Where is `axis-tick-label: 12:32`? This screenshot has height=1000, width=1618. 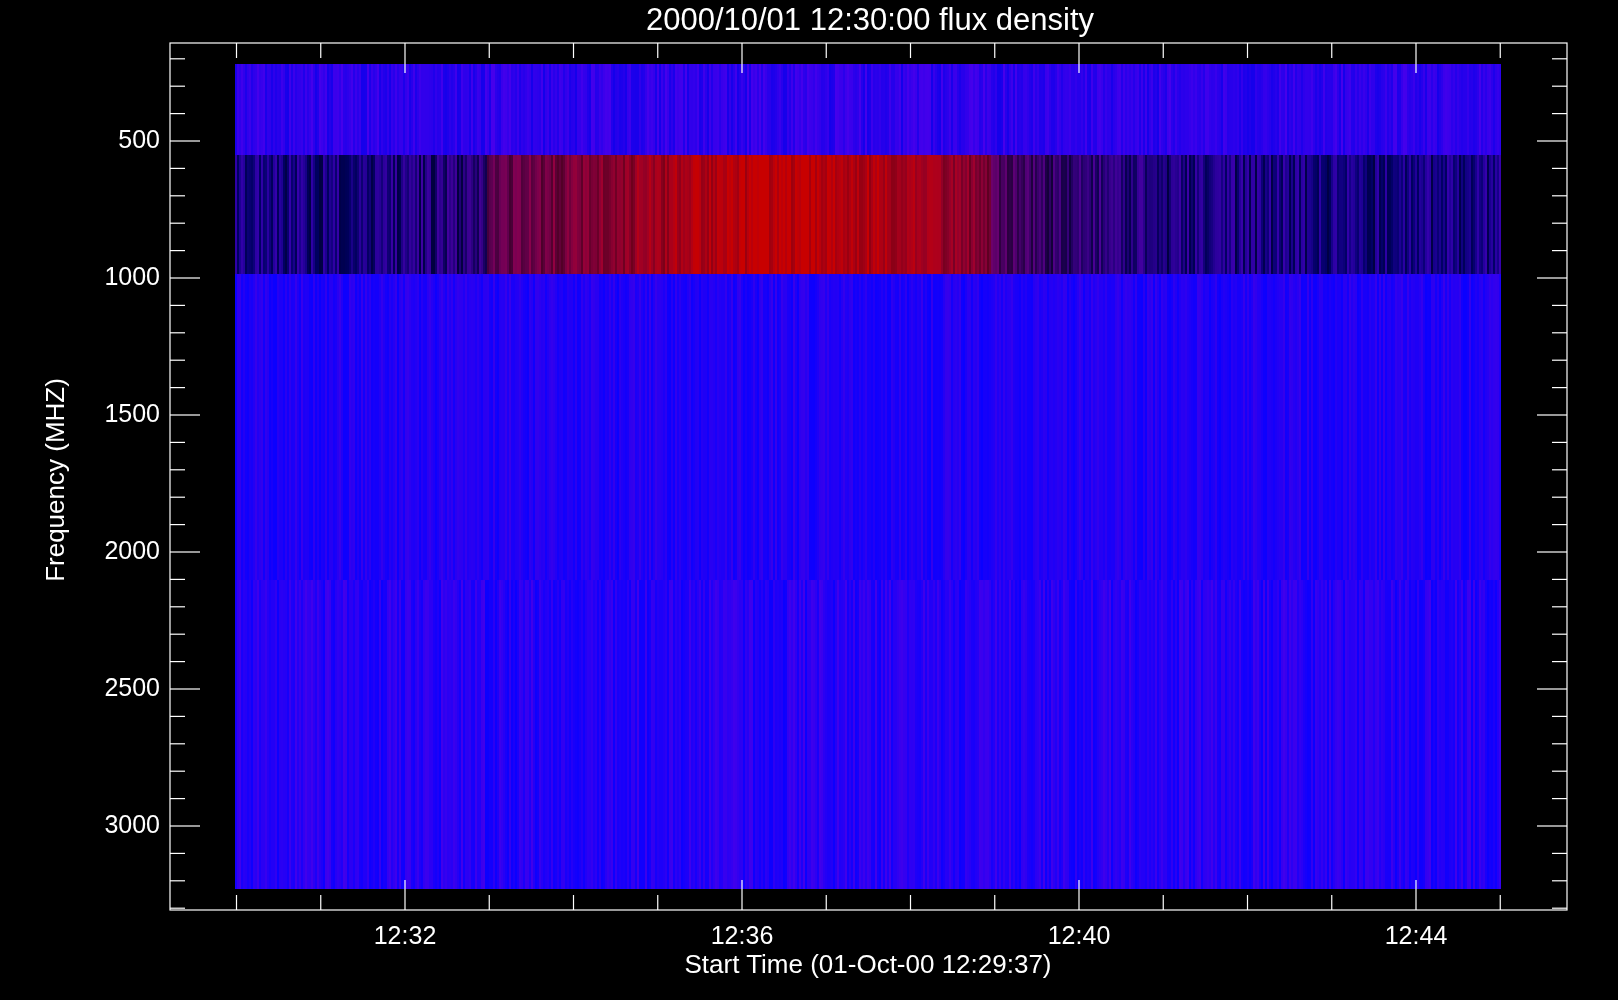 axis-tick-label: 12:32 is located at coordinates (405, 934).